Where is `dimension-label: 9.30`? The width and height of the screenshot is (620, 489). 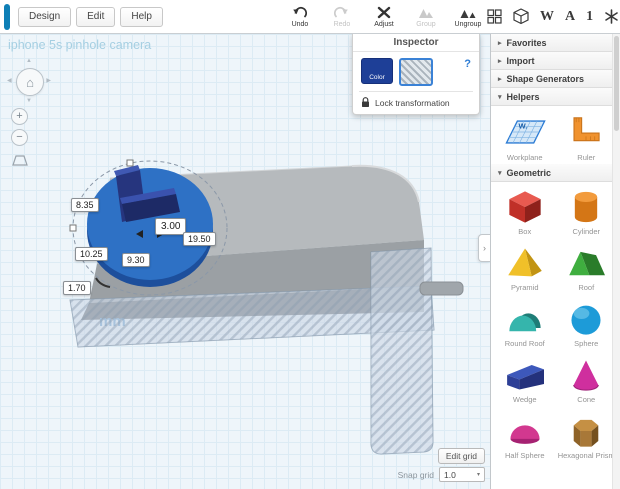
dimension-label: 9.30 is located at coordinates (136, 260).